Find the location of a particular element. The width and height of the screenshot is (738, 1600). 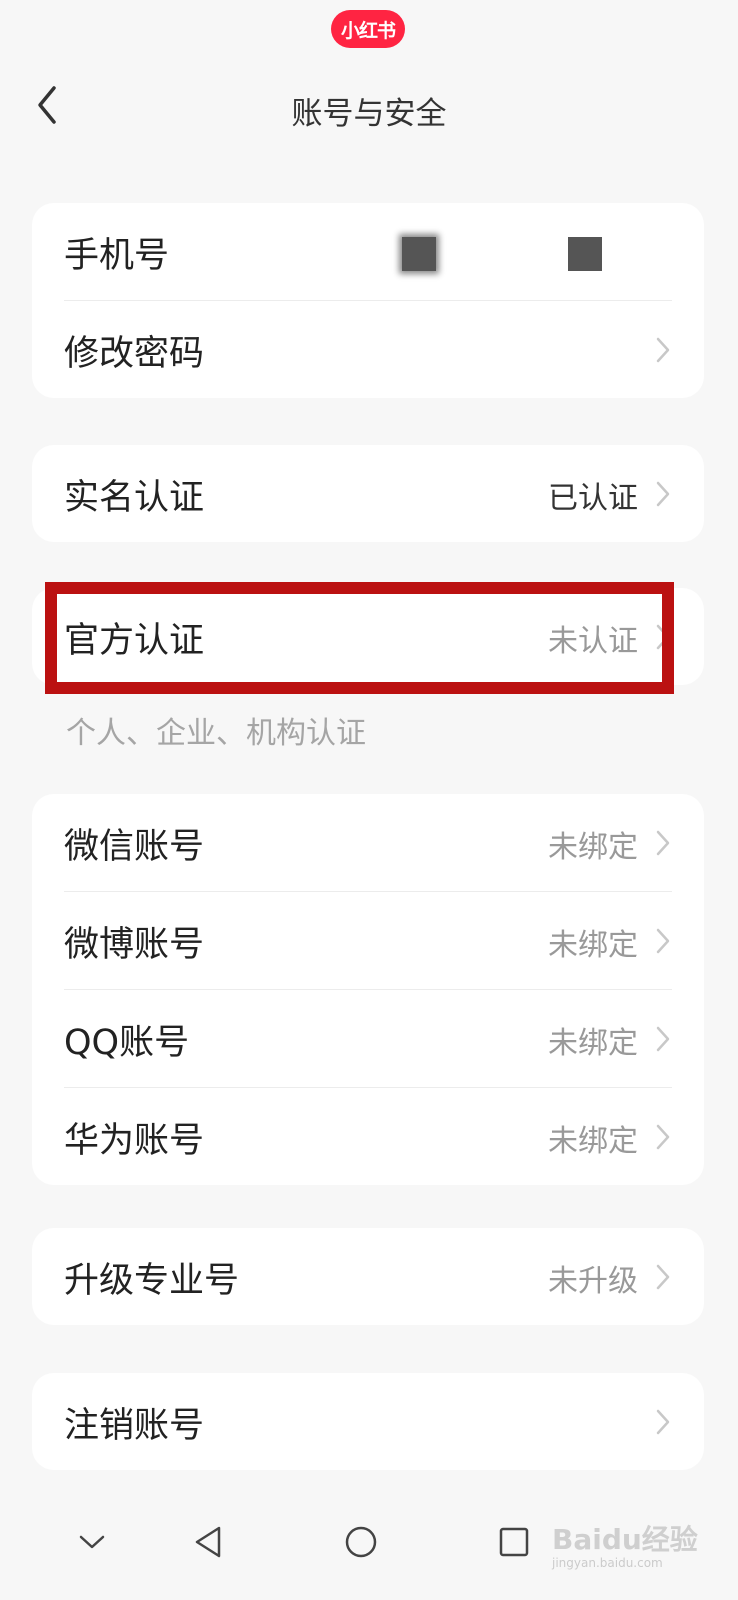

realname-row: 实名认证 已认证 is located at coordinates (368, 493).